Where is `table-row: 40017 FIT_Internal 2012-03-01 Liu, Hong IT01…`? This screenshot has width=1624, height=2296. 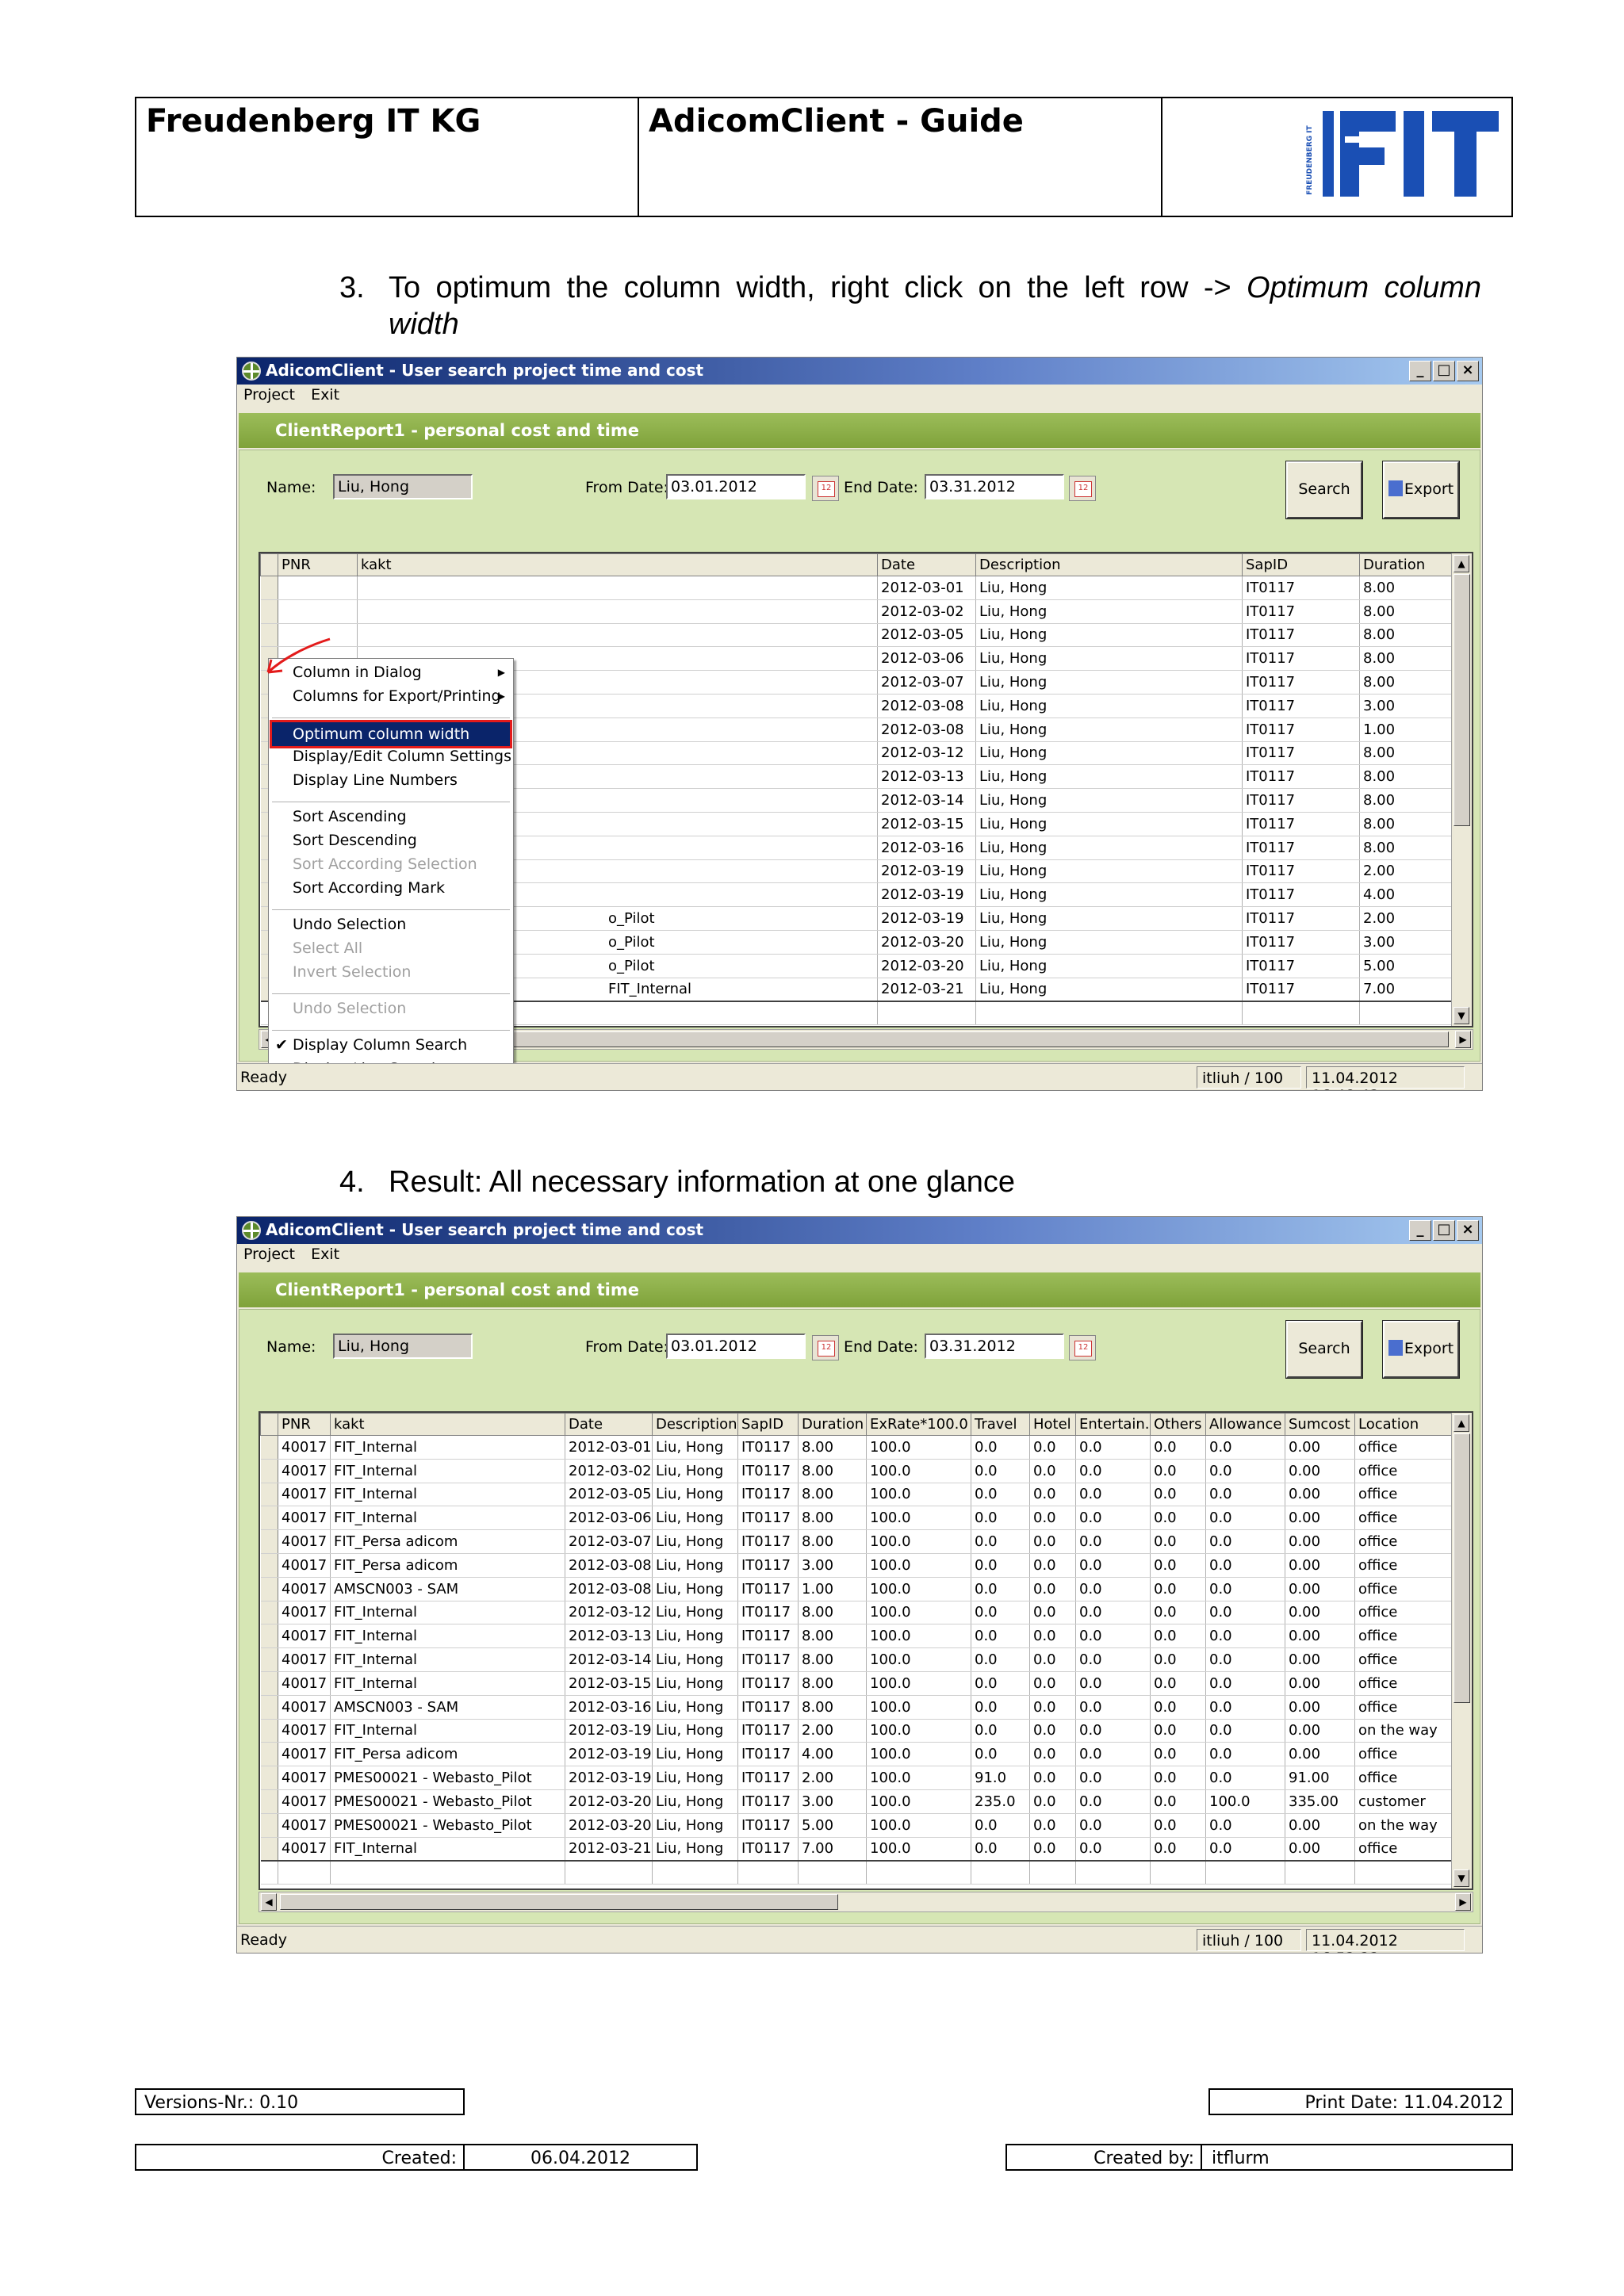
table-row: 40017 FIT_Internal 2012-03-01 Liu, Hong IT01… is located at coordinates (858, 1448).